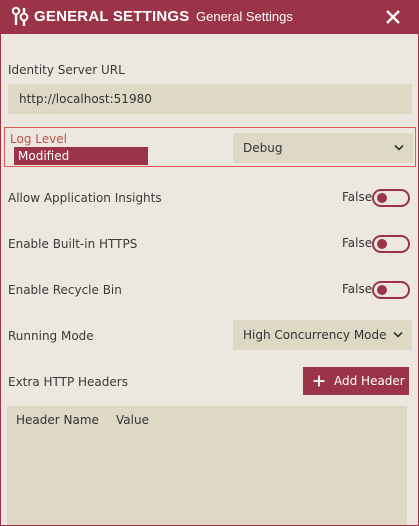 The image size is (419, 526). What do you see at coordinates (81, 156) in the screenshot?
I see `modified-badge: Modified` at bounding box center [81, 156].